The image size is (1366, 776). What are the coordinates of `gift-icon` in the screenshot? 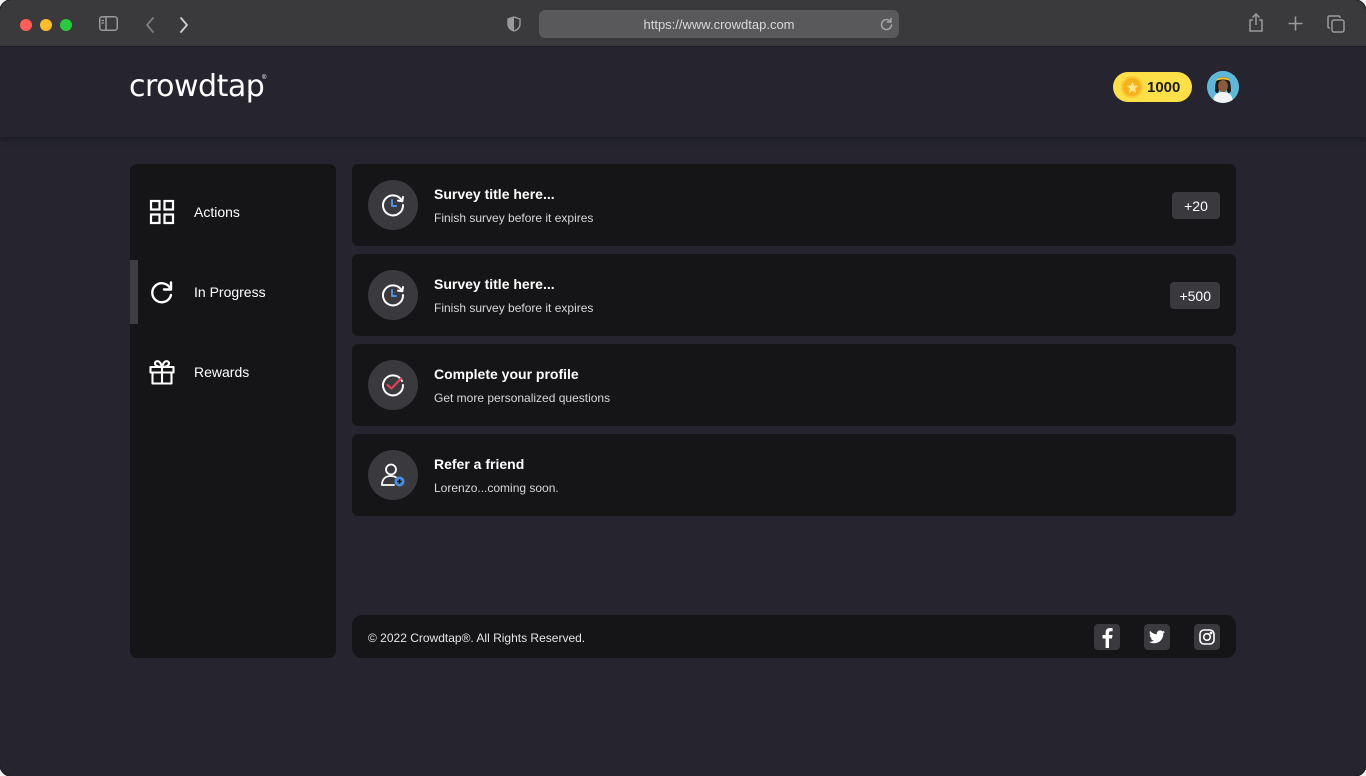 It's located at (162, 372).